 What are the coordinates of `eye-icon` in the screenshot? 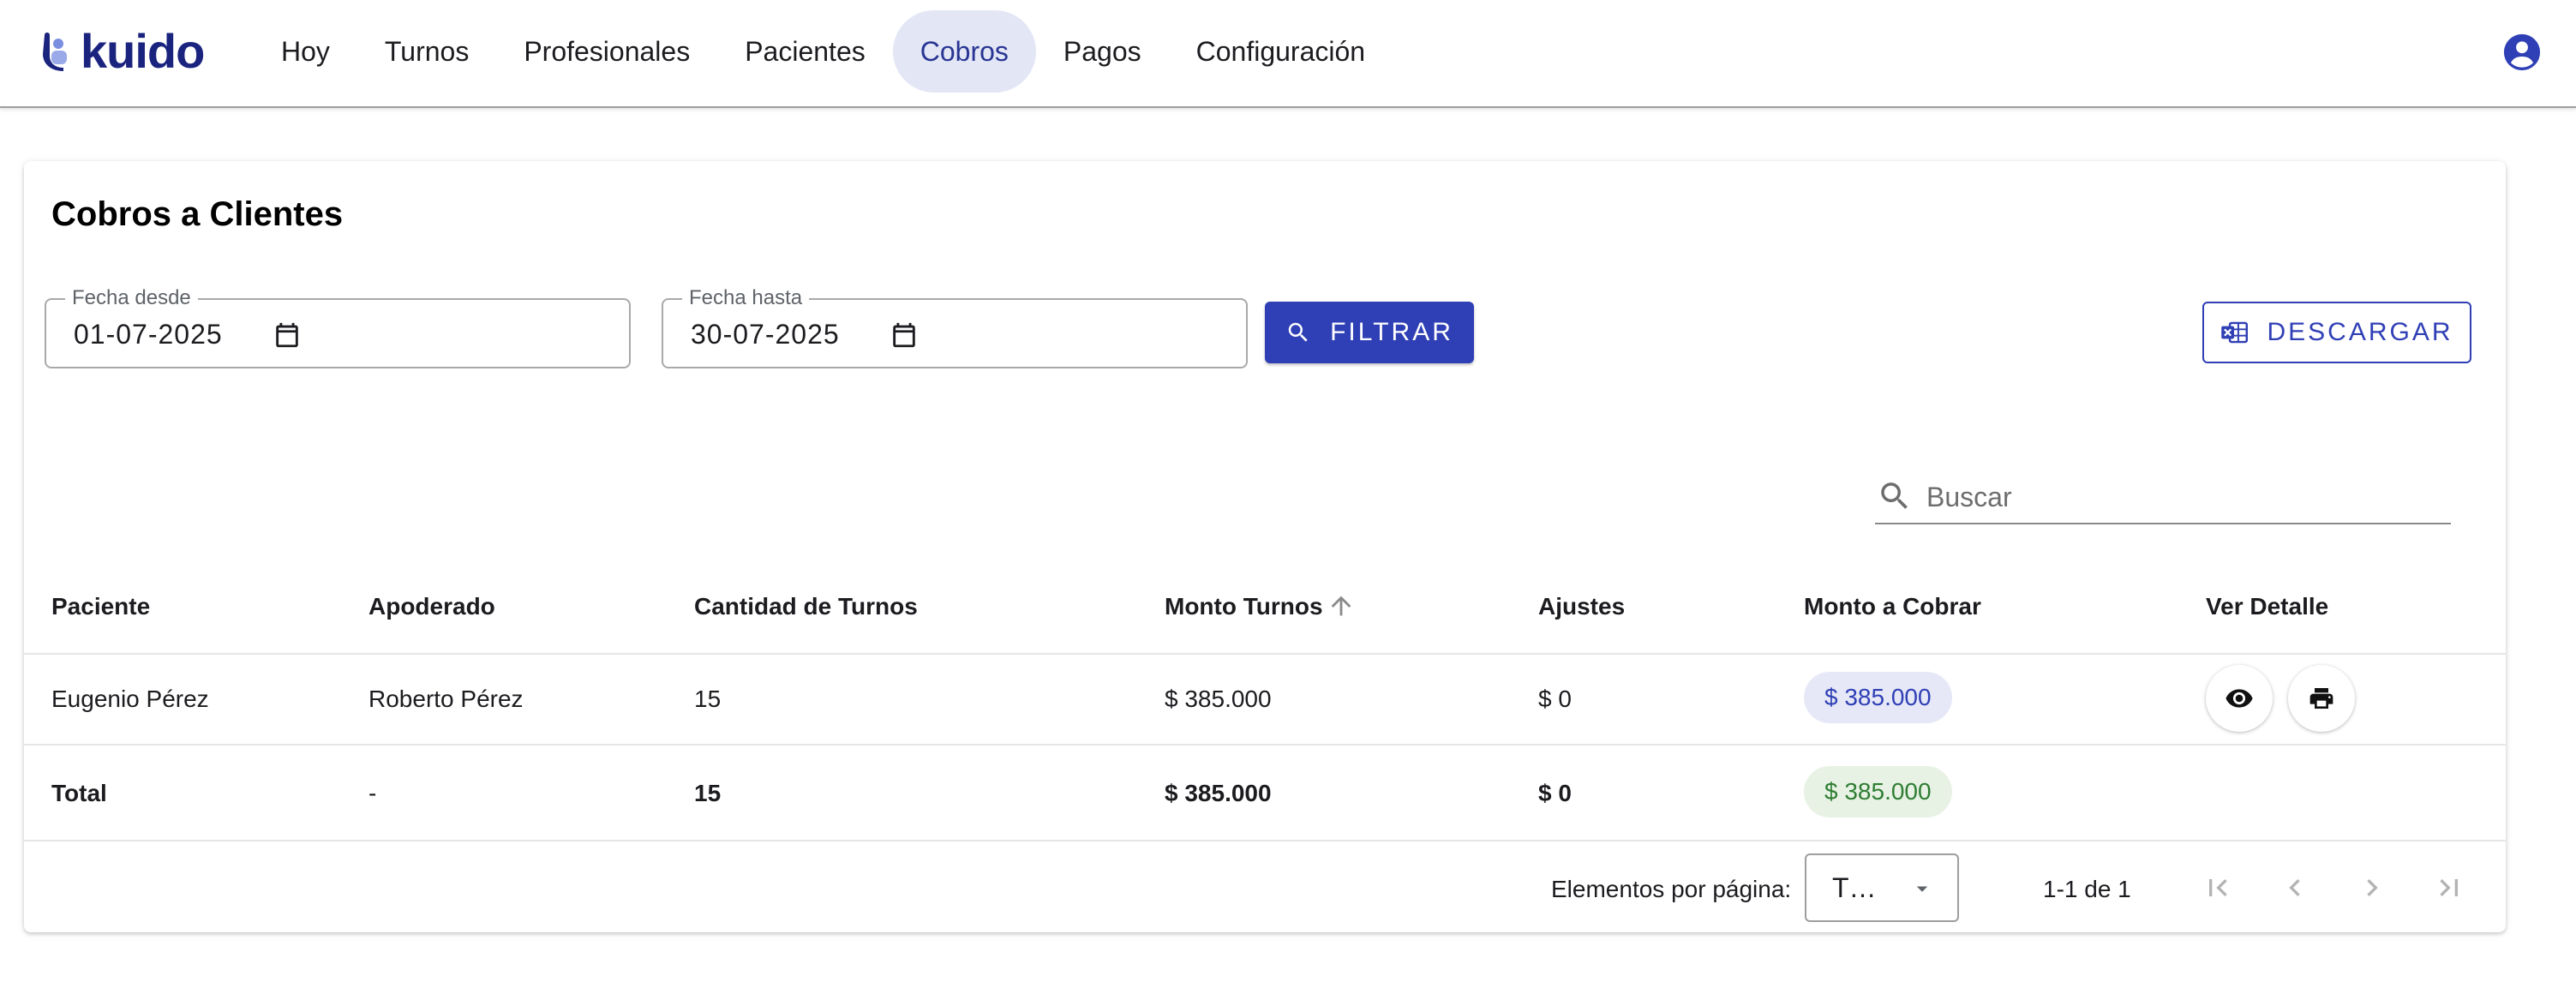 It's located at (2239, 699).